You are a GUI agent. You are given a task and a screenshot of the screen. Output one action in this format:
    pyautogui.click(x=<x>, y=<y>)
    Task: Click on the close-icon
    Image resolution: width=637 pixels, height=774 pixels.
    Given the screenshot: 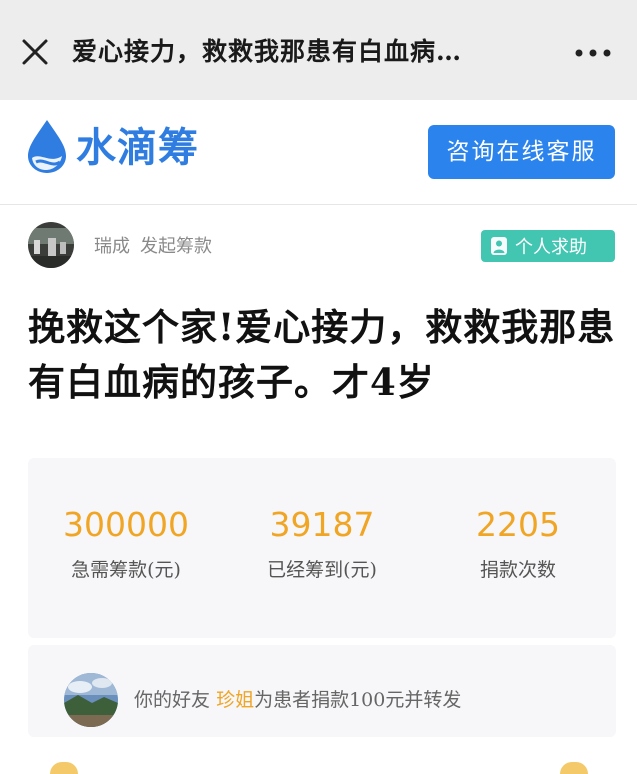 What is the action you would take?
    pyautogui.click(x=35, y=52)
    